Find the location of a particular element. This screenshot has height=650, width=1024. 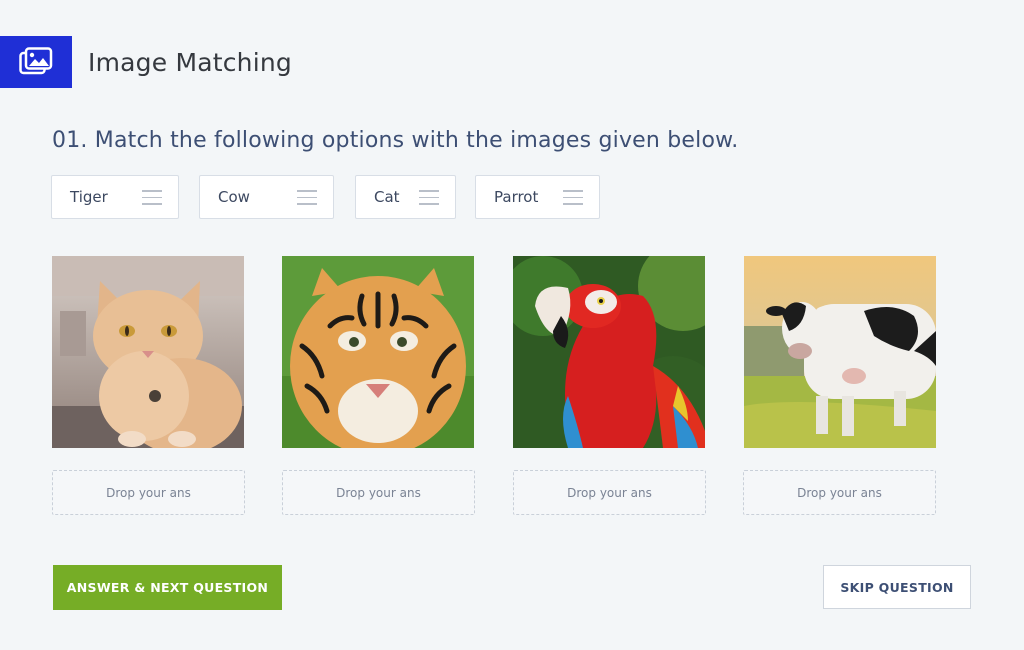

dropzone-parrot: Drop your ans is located at coordinates (609, 492).